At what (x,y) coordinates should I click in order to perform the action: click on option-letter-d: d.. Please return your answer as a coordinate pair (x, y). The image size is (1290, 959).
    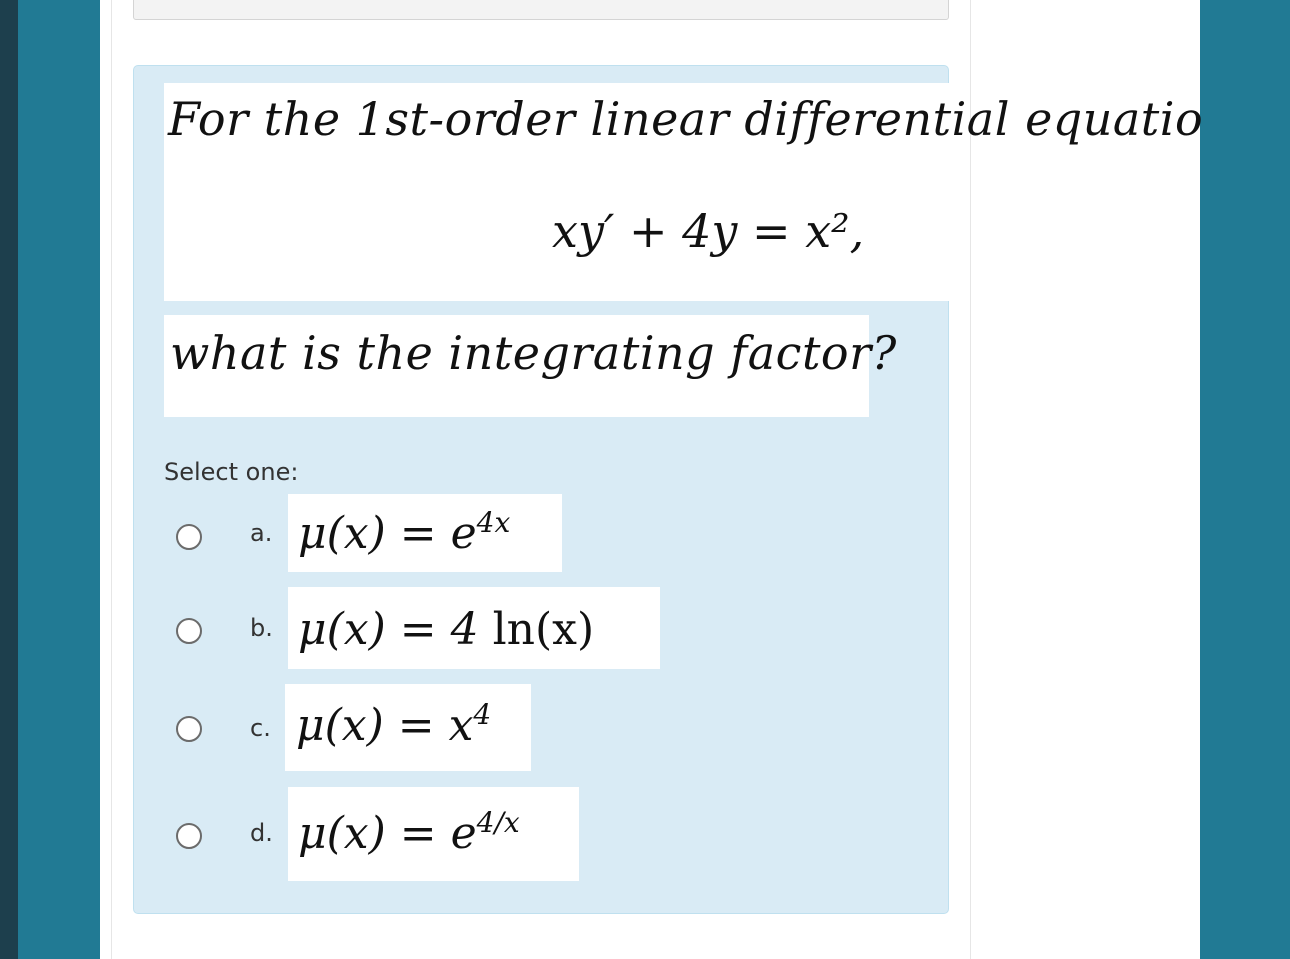
    Looking at the image, I should click on (261, 833).